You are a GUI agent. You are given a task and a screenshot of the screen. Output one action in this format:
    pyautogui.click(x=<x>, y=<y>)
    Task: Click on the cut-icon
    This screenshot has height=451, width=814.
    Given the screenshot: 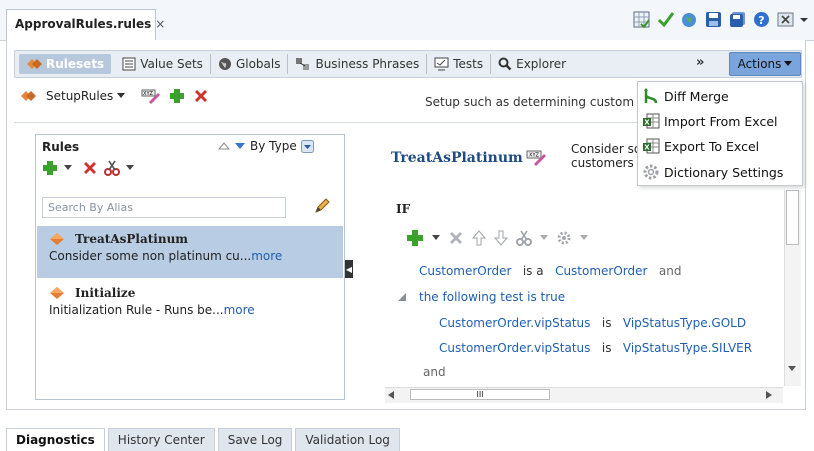 What is the action you would take?
    pyautogui.click(x=112, y=168)
    